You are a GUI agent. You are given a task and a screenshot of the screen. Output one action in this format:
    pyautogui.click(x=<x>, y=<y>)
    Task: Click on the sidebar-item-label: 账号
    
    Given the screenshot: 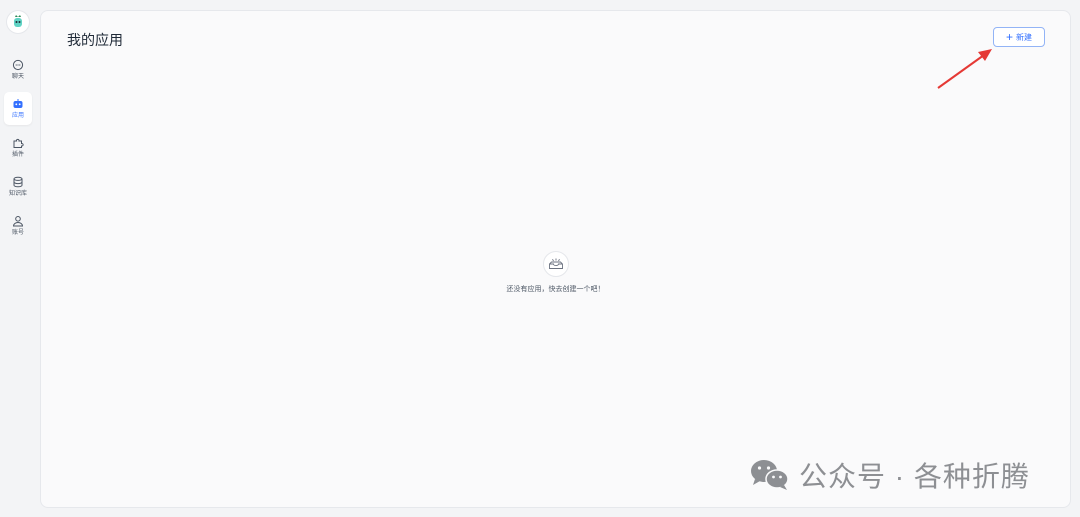 What is the action you would take?
    pyautogui.click(x=17, y=232)
    